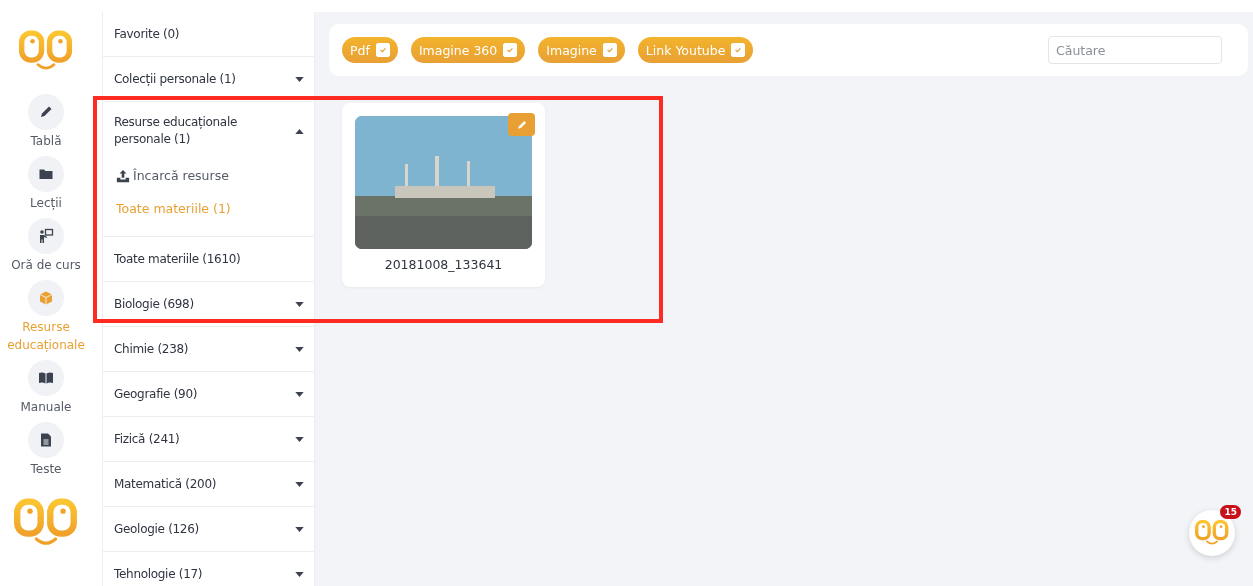  Describe the element at coordinates (46, 298) in the screenshot. I see `box-icon` at that location.